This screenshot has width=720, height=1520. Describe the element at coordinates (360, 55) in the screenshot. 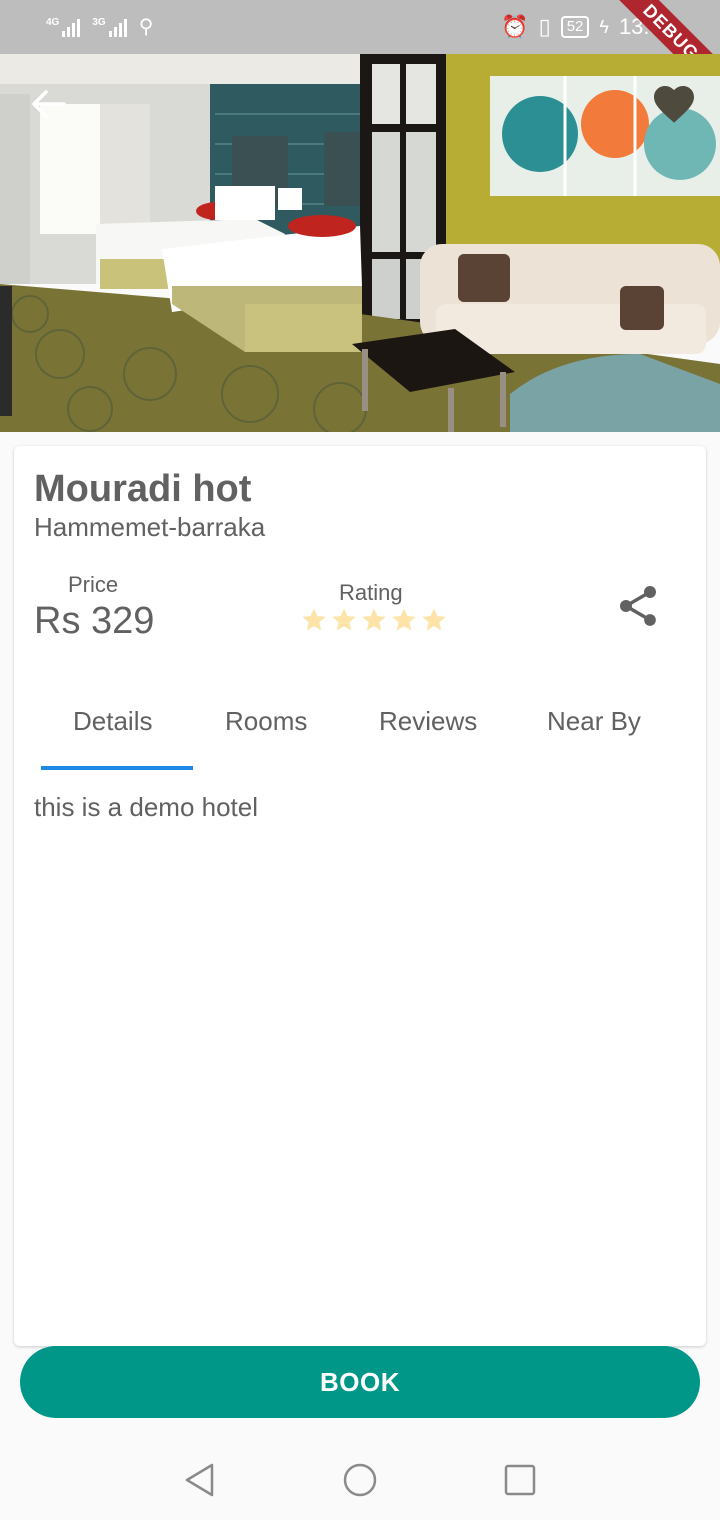

I see `status-bar: 4G 3G ⚲ ⏰ ▯ 52 ϟ 13:56 DEBUG` at that location.